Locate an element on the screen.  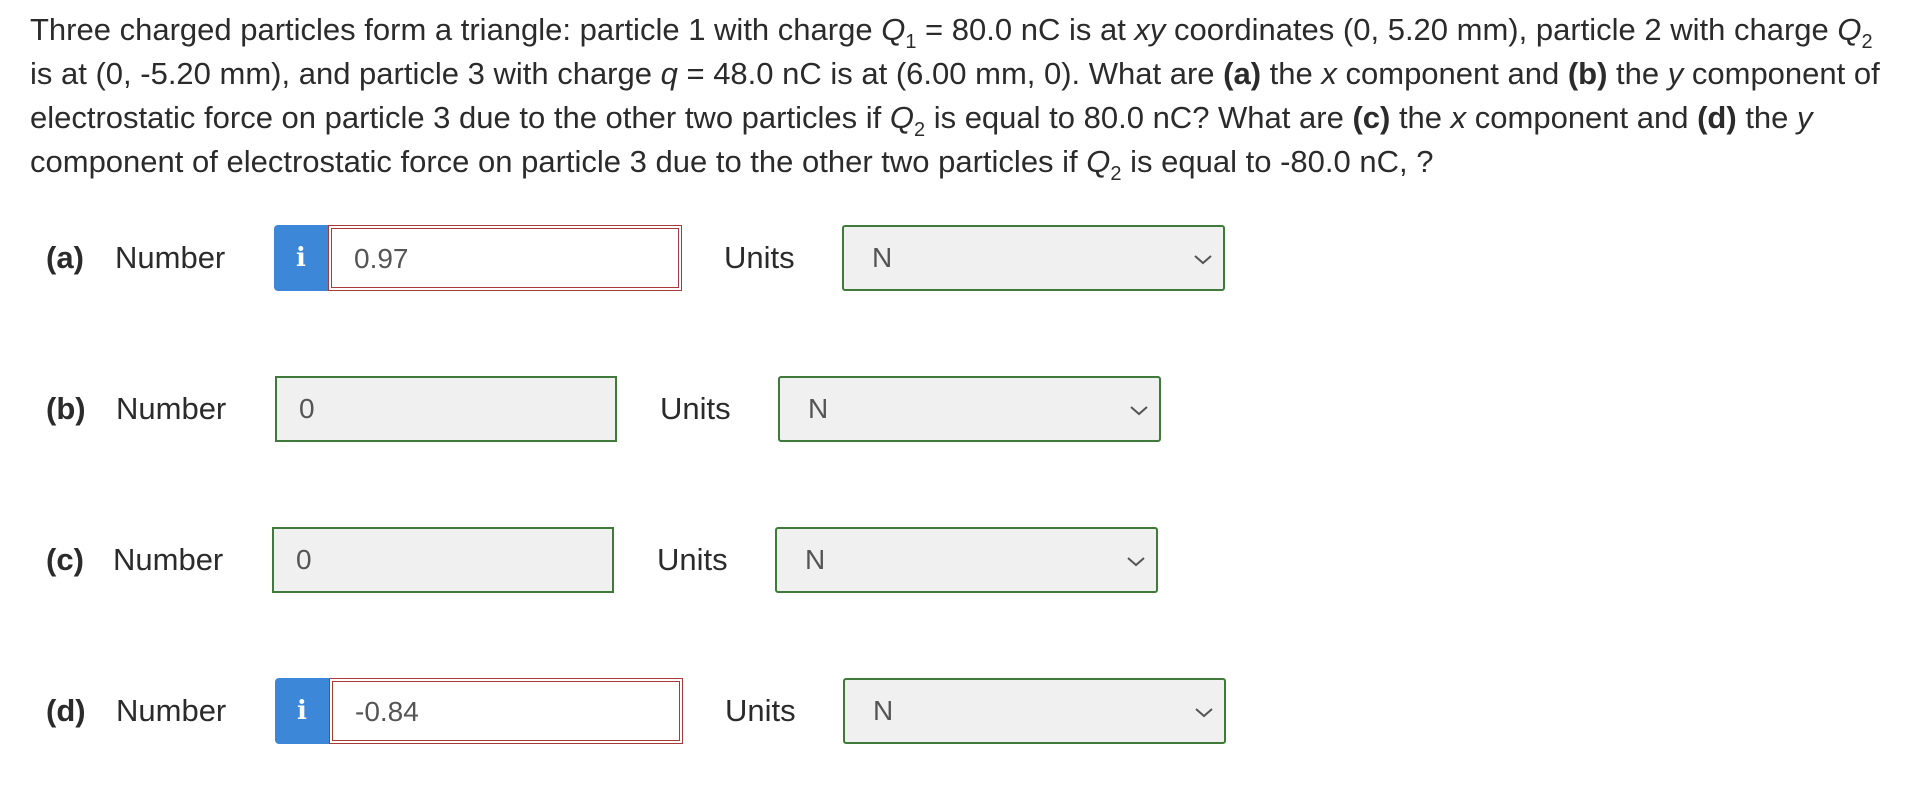
part-label-a: (a) is located at coordinates (65, 257).